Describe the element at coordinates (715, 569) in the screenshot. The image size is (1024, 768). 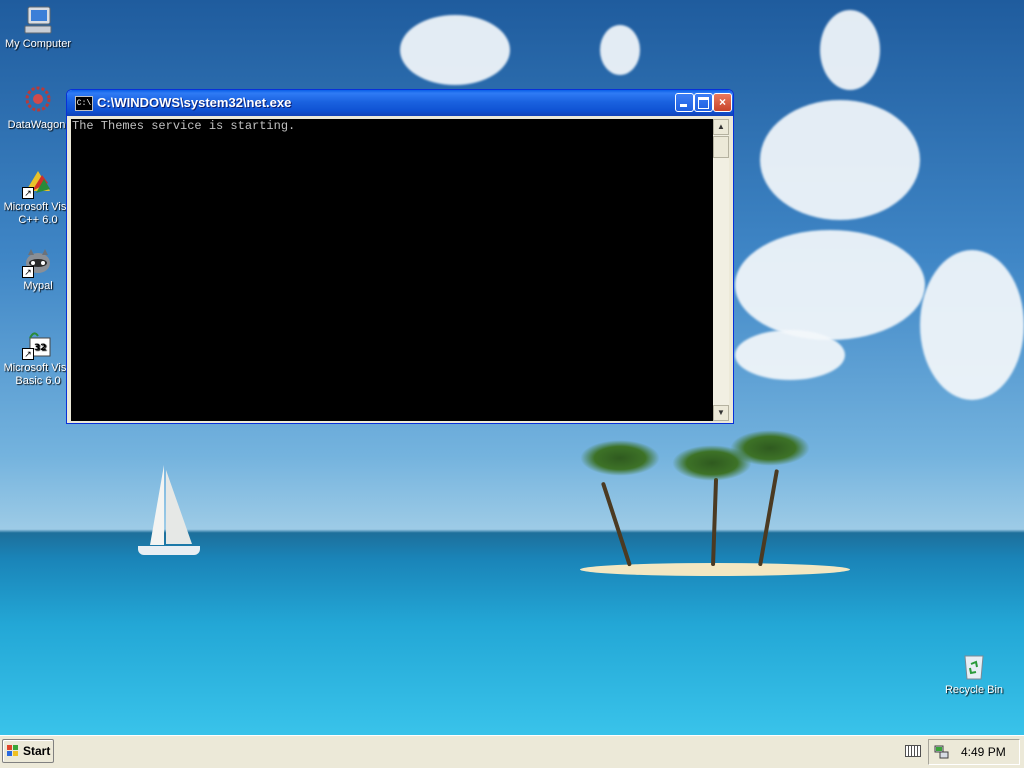
I see `sand-island` at that location.